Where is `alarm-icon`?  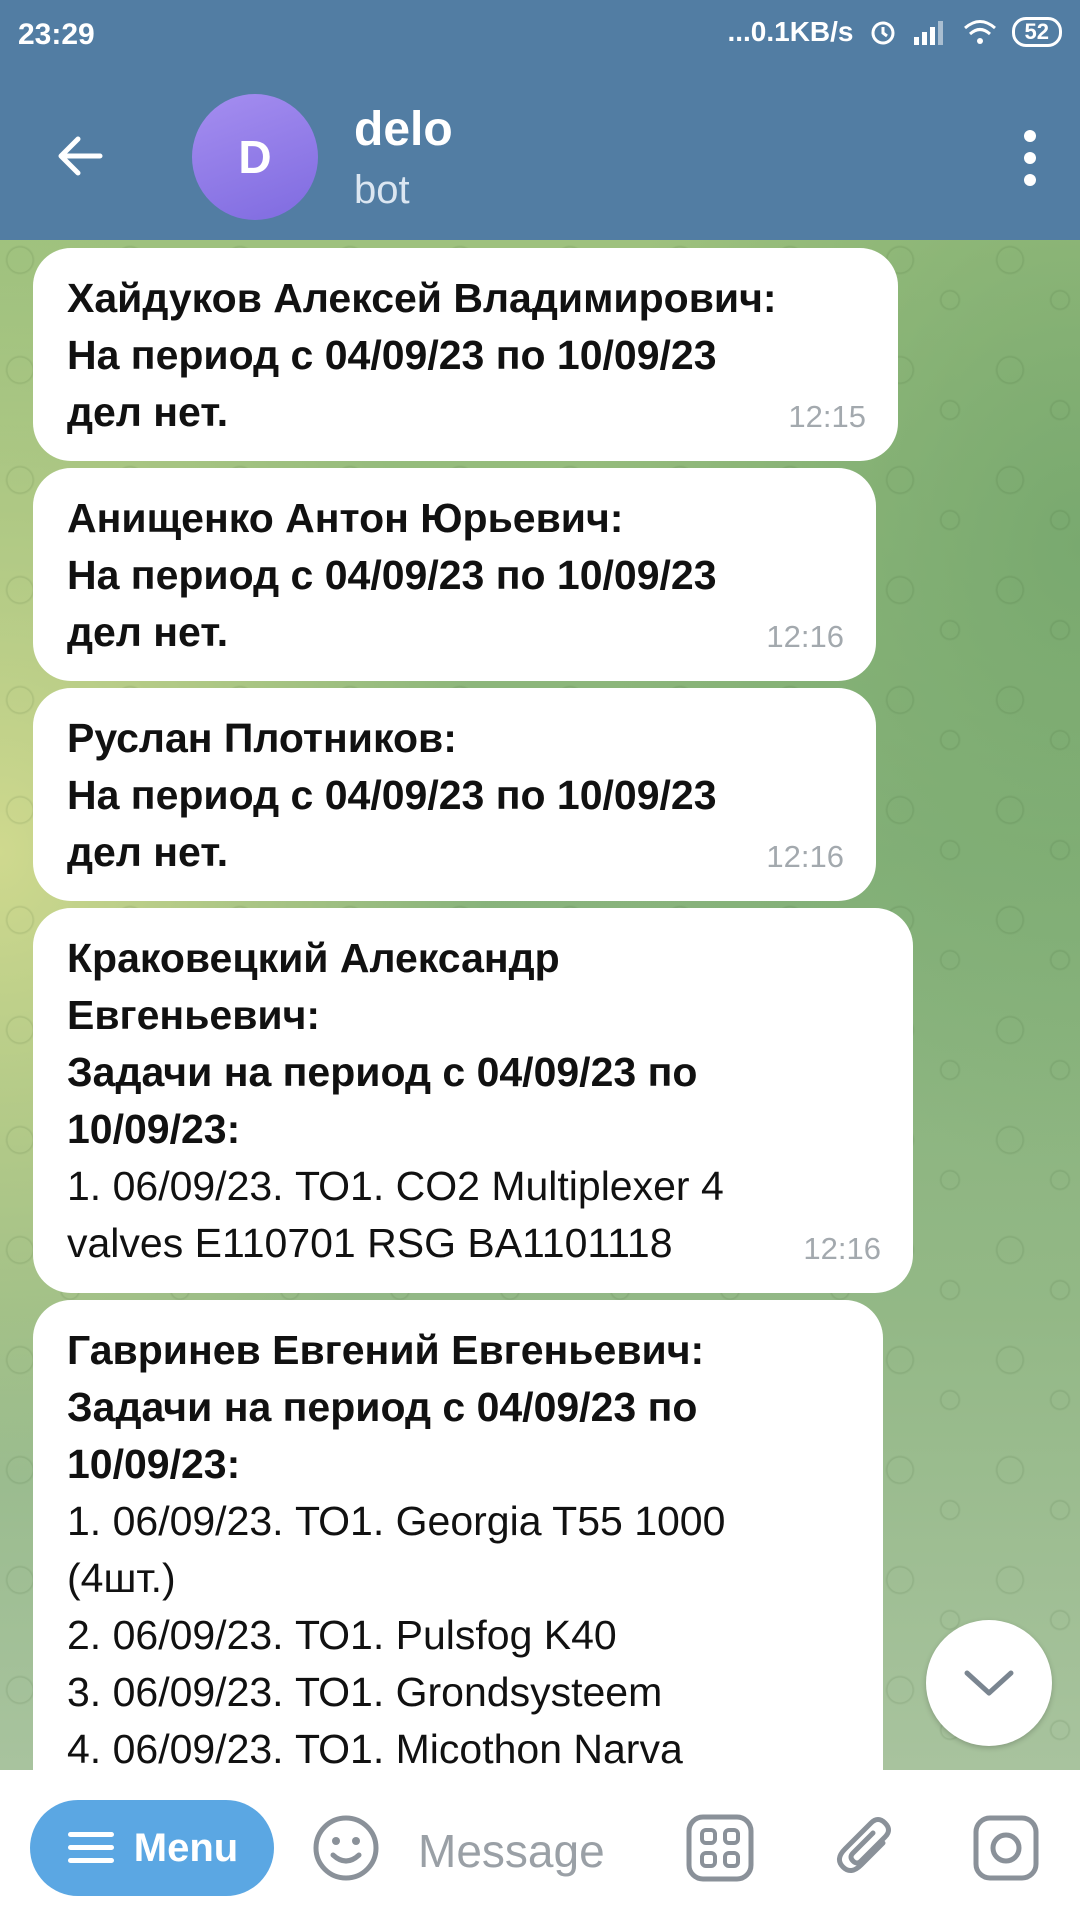 alarm-icon is located at coordinates (883, 33).